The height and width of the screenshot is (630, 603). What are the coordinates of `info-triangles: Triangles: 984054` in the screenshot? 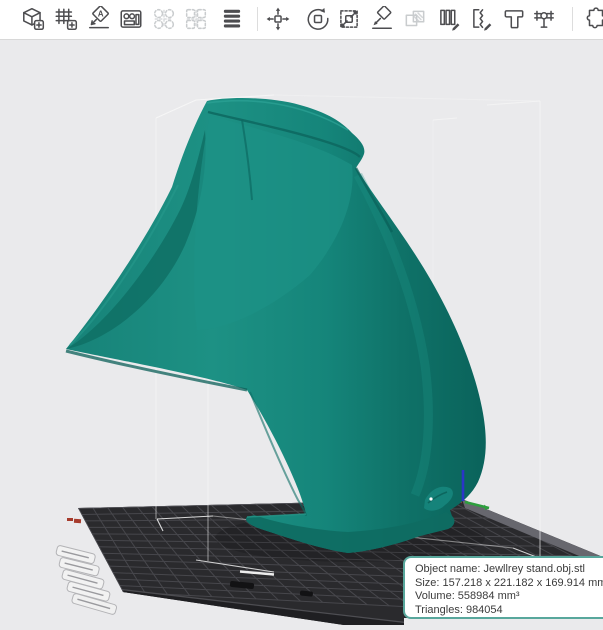 It's located at (459, 609).